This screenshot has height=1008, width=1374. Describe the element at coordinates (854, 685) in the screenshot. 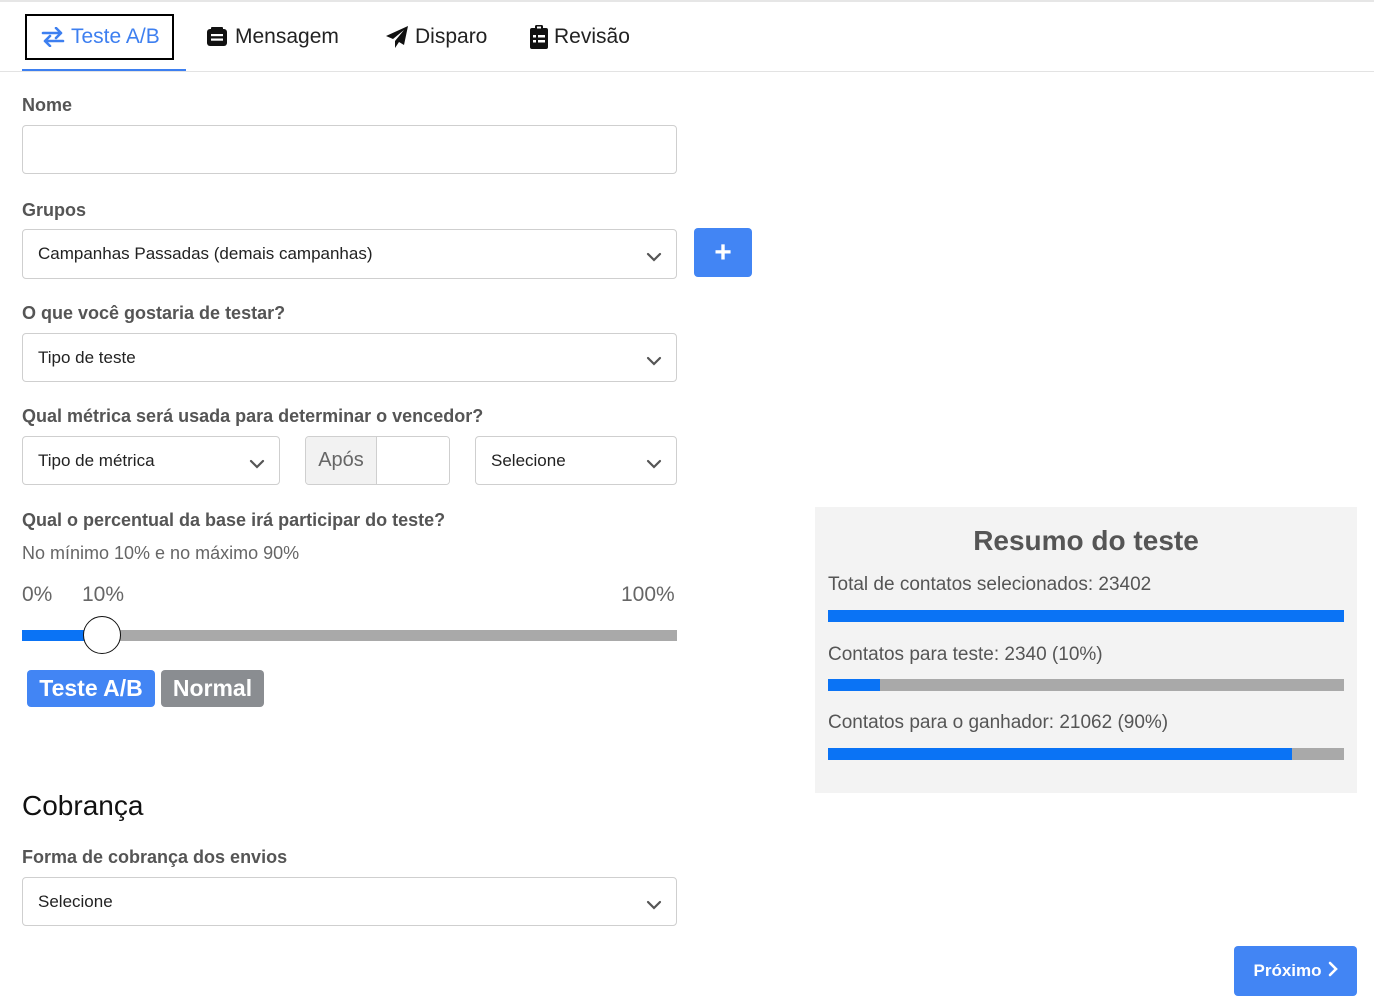

I see `summary-test-bar-fill` at that location.